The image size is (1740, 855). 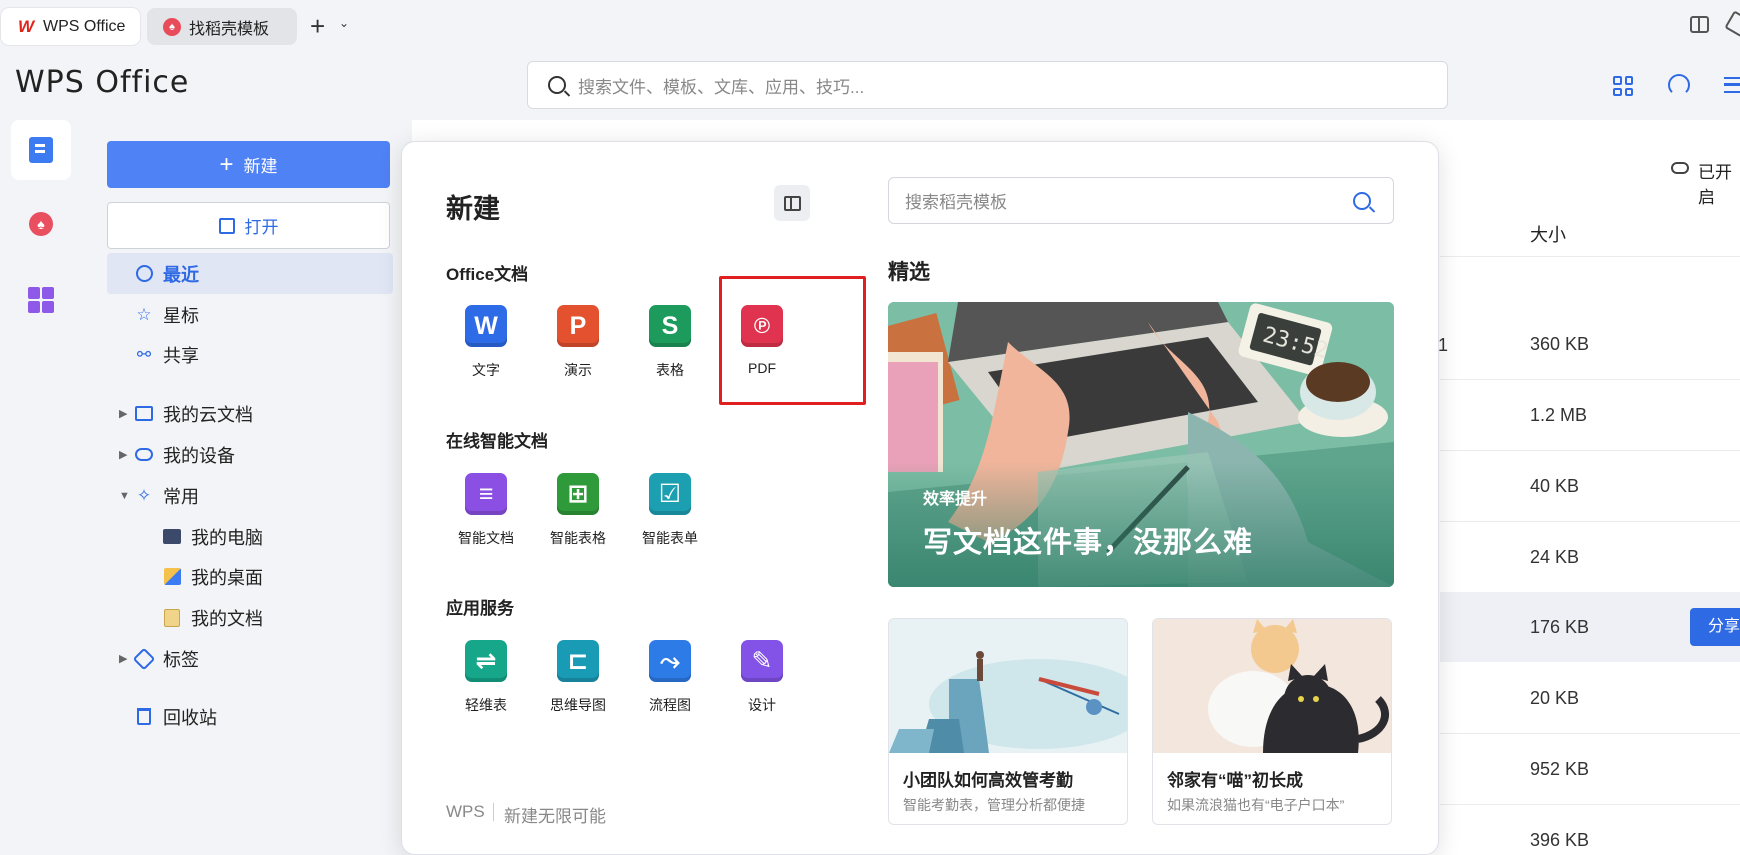 What do you see at coordinates (1590, 769) in the screenshot?
I see `table-row: 952 KB` at bounding box center [1590, 769].